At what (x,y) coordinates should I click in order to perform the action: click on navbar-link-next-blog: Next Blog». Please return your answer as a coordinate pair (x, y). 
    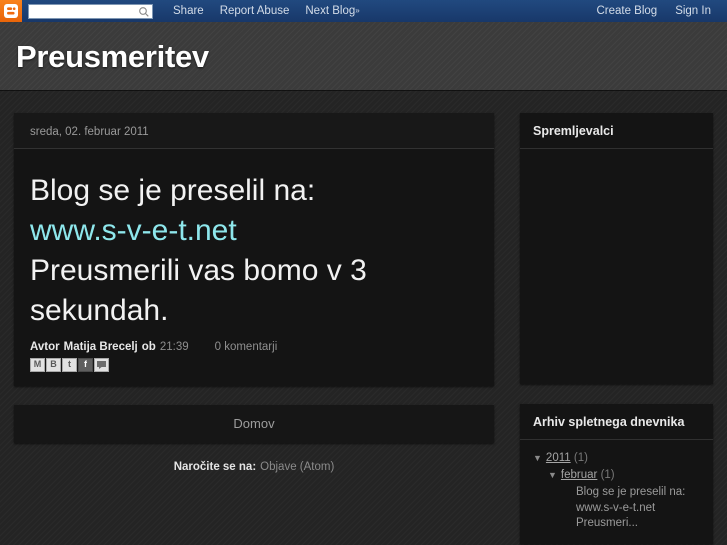
    Looking at the image, I should click on (332, 11).